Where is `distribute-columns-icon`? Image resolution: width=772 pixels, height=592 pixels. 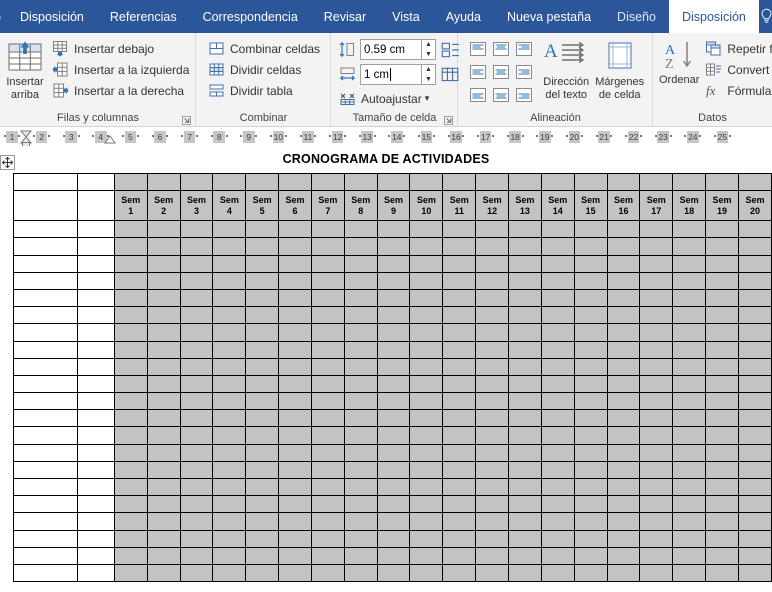 distribute-columns-icon is located at coordinates (450, 75).